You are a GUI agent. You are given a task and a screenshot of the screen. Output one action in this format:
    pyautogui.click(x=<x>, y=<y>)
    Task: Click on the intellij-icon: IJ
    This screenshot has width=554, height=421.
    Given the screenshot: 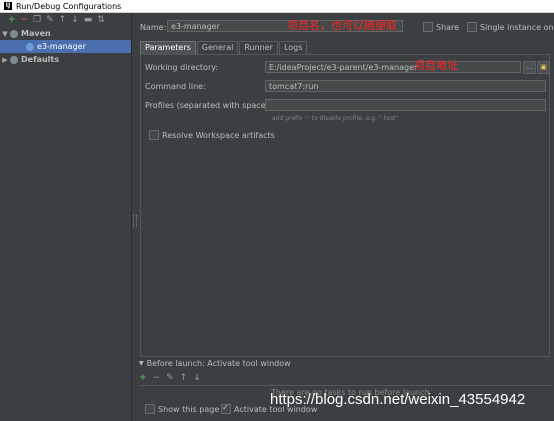 What is the action you would take?
    pyautogui.click(x=8, y=6)
    